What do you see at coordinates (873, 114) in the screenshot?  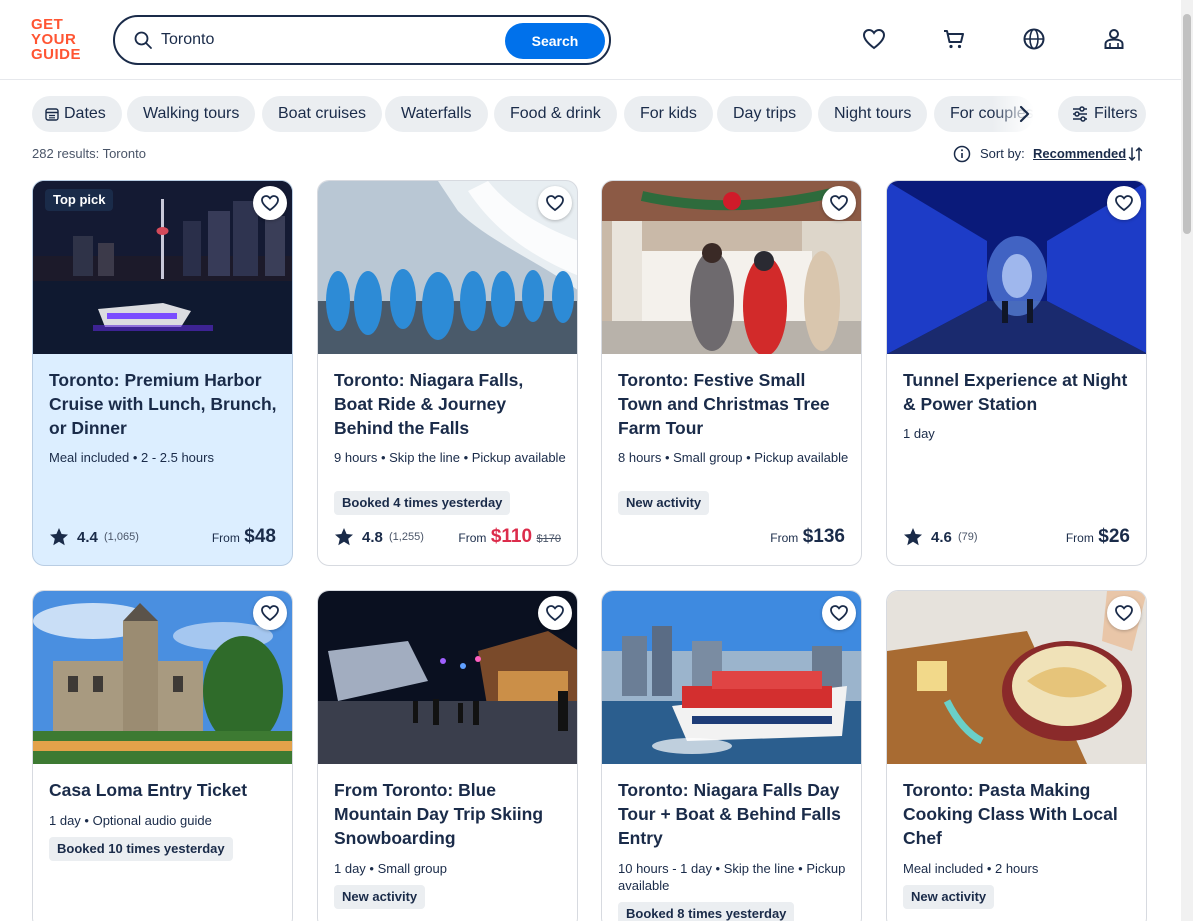 I see `chip-night-tours: Night tours` at bounding box center [873, 114].